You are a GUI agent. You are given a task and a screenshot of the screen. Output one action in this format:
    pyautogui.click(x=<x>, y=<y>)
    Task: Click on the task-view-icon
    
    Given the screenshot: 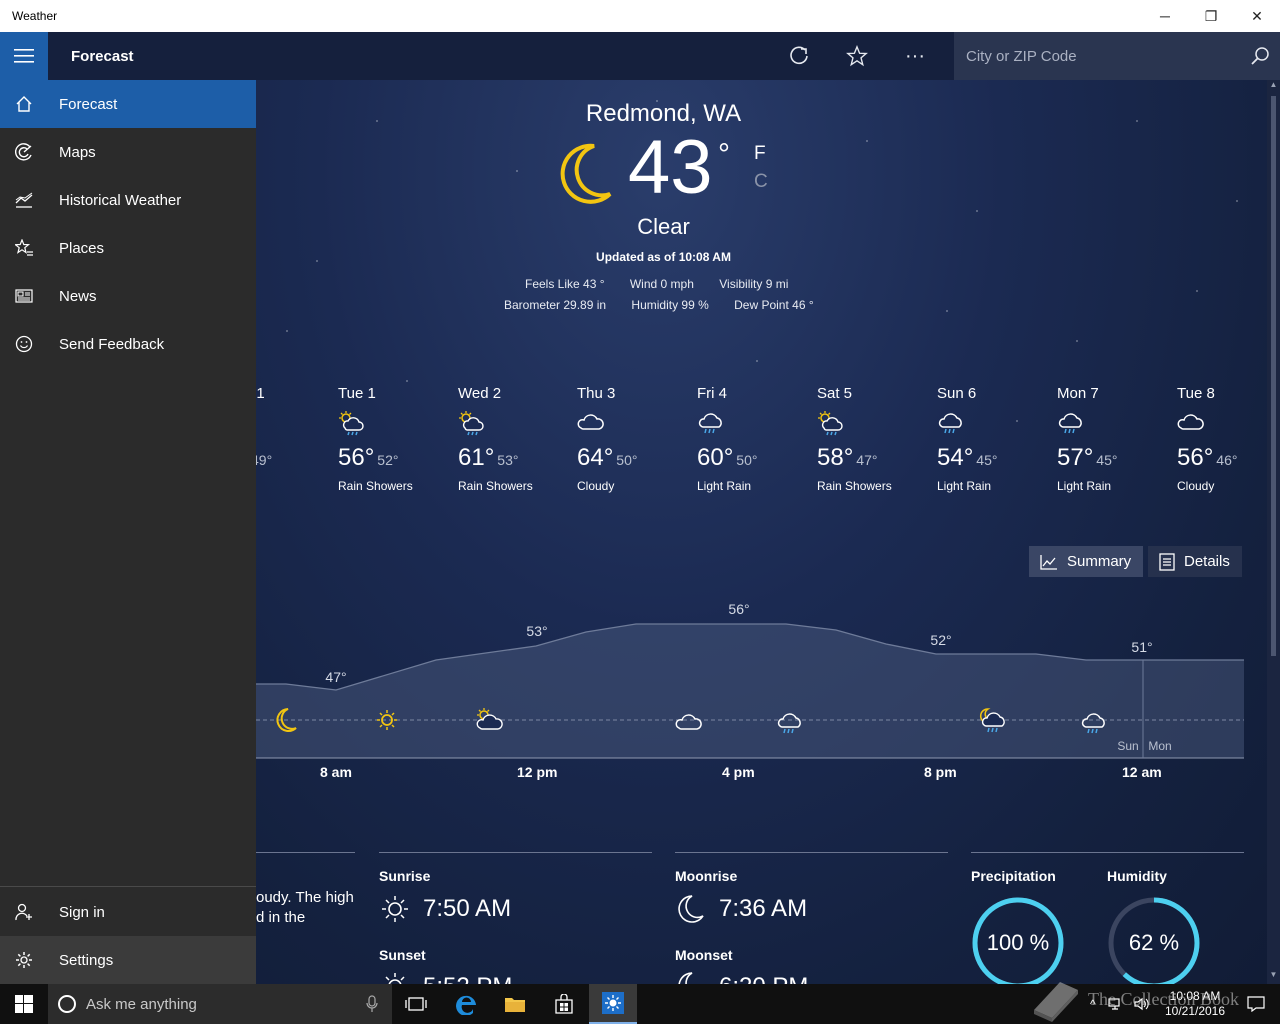 What is the action you would take?
    pyautogui.click(x=416, y=1004)
    